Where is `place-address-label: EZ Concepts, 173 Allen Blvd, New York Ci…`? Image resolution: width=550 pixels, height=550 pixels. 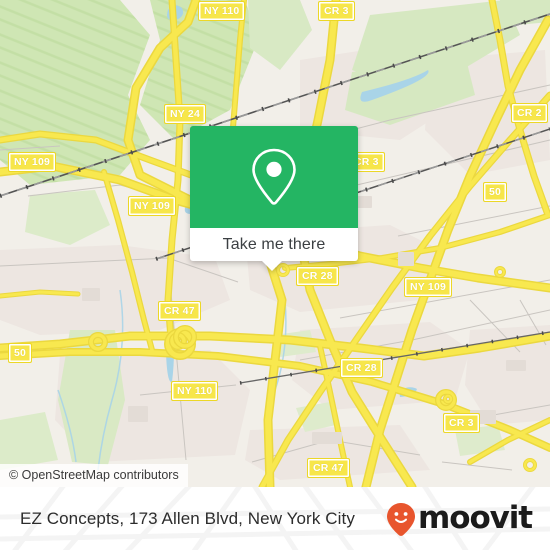 place-address-label: EZ Concepts, 173 Allen Blvd, New York Ci… is located at coordinates (187, 518).